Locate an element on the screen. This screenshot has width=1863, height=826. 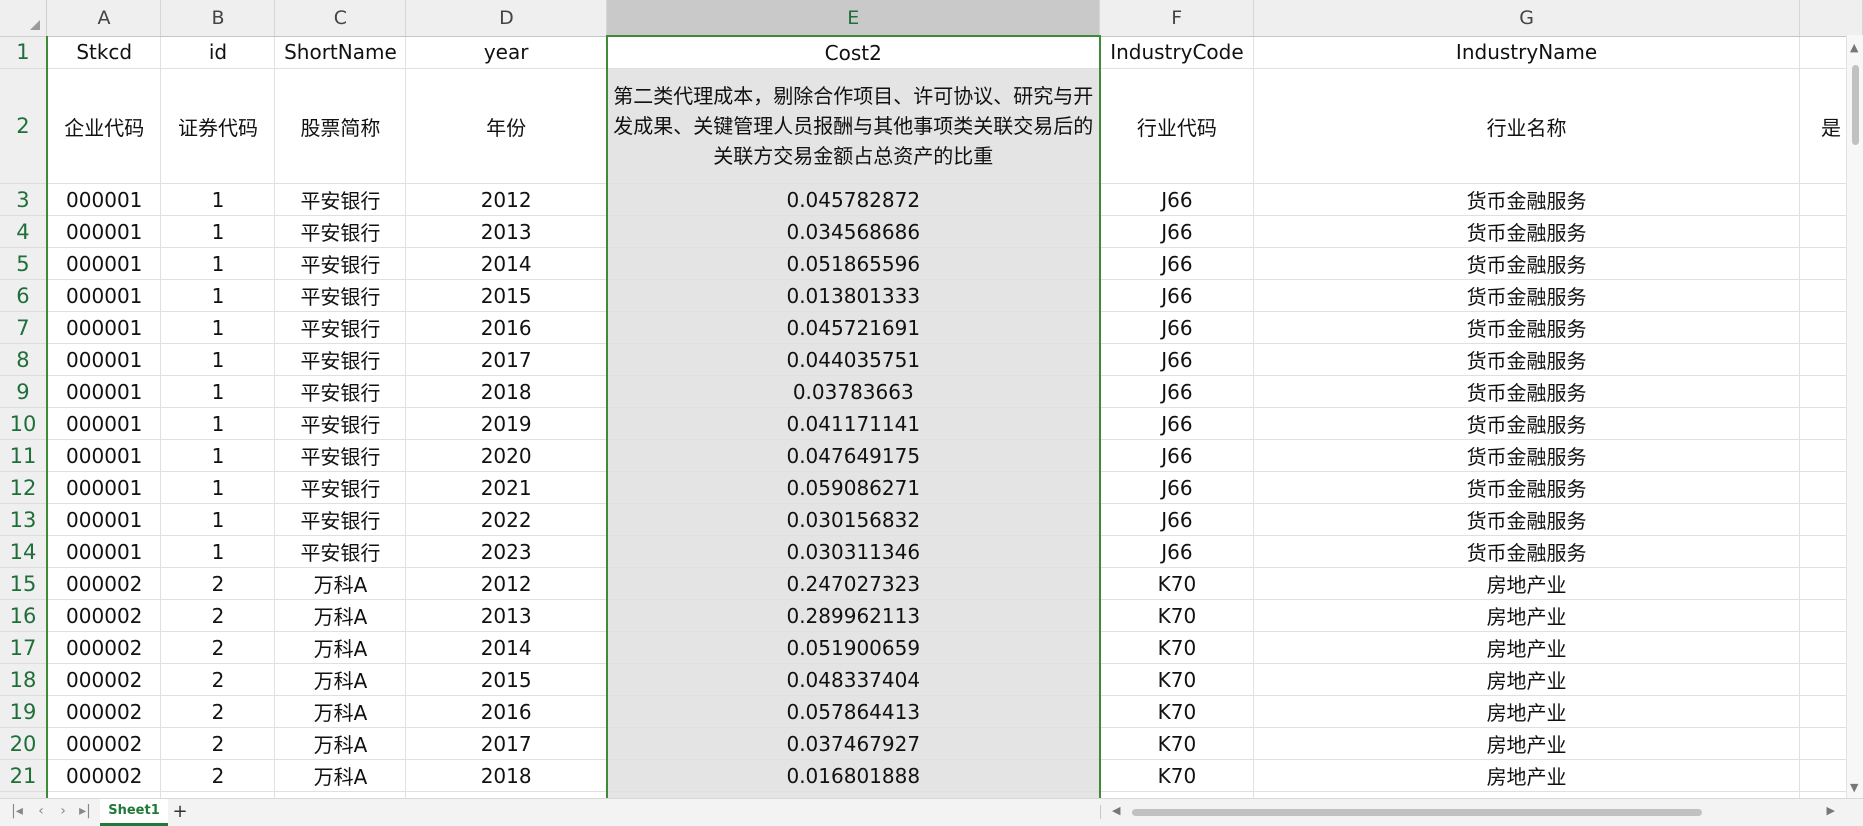
cell: IndustryCode is located at coordinates (1177, 52).